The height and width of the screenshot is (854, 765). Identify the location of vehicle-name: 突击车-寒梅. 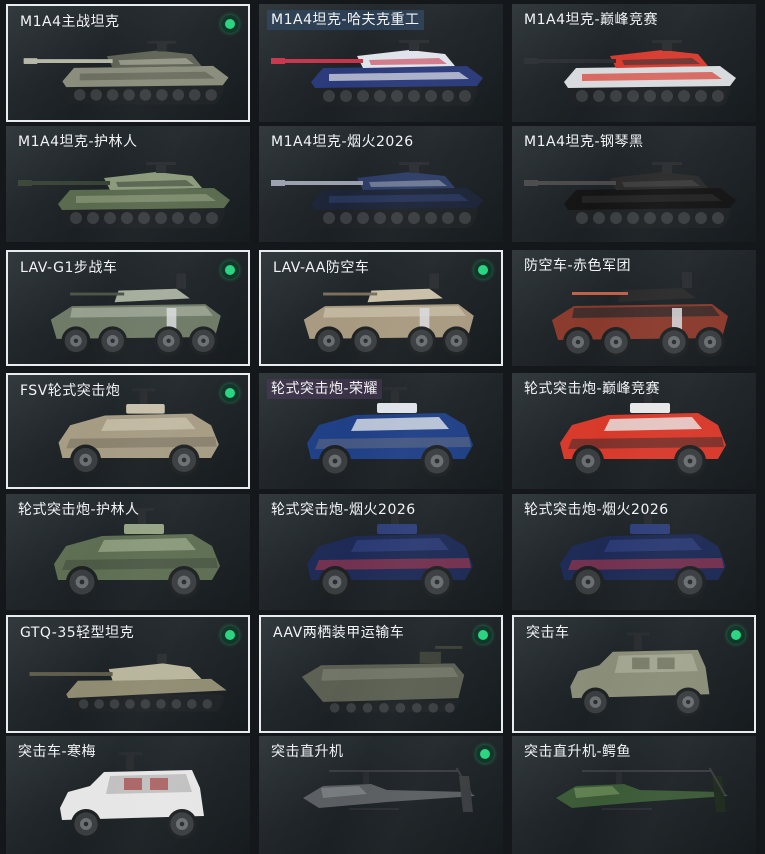
(57, 752).